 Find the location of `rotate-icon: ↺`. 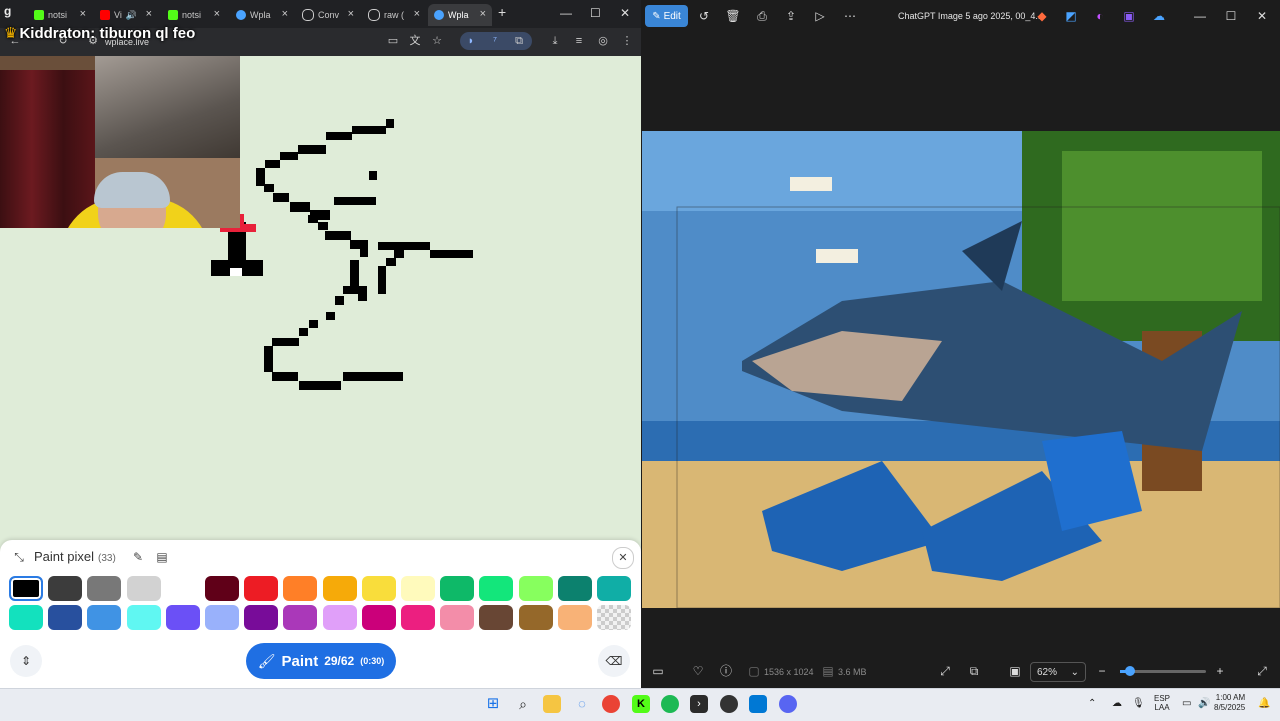

rotate-icon: ↺ is located at coordinates (704, 16).